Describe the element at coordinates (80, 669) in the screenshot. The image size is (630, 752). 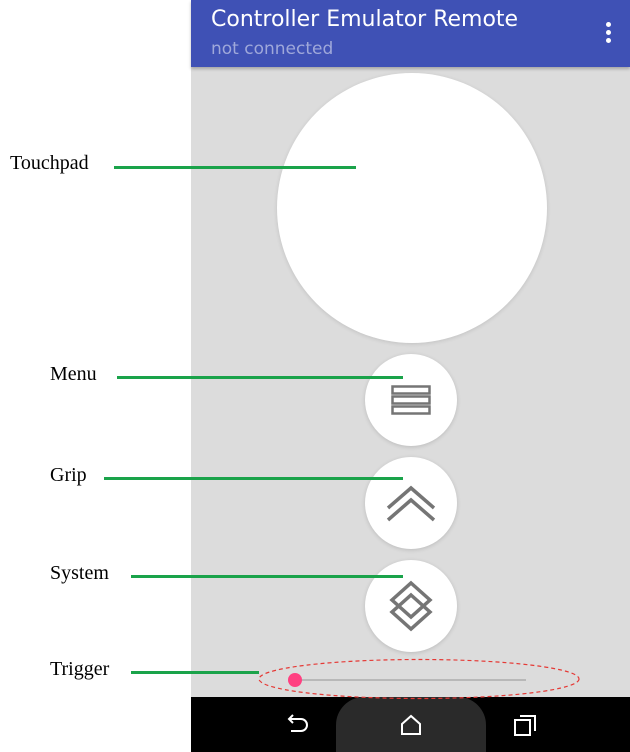
I see `annotation-trigger: Trigger` at that location.